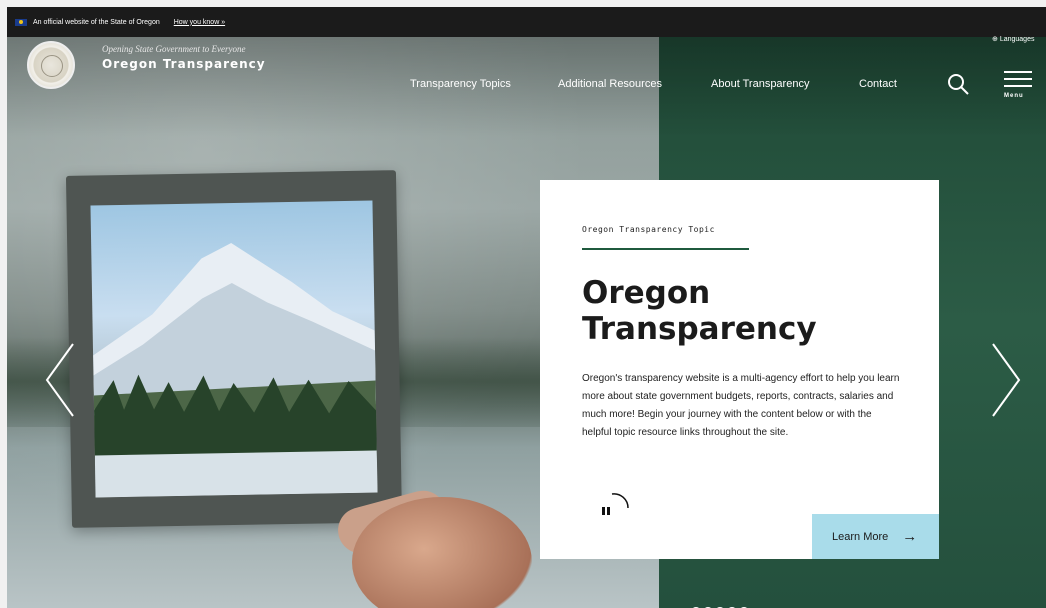 The height and width of the screenshot is (608, 1046). Describe the element at coordinates (878, 84) in the screenshot. I see `nav-contact: Contact` at that location.